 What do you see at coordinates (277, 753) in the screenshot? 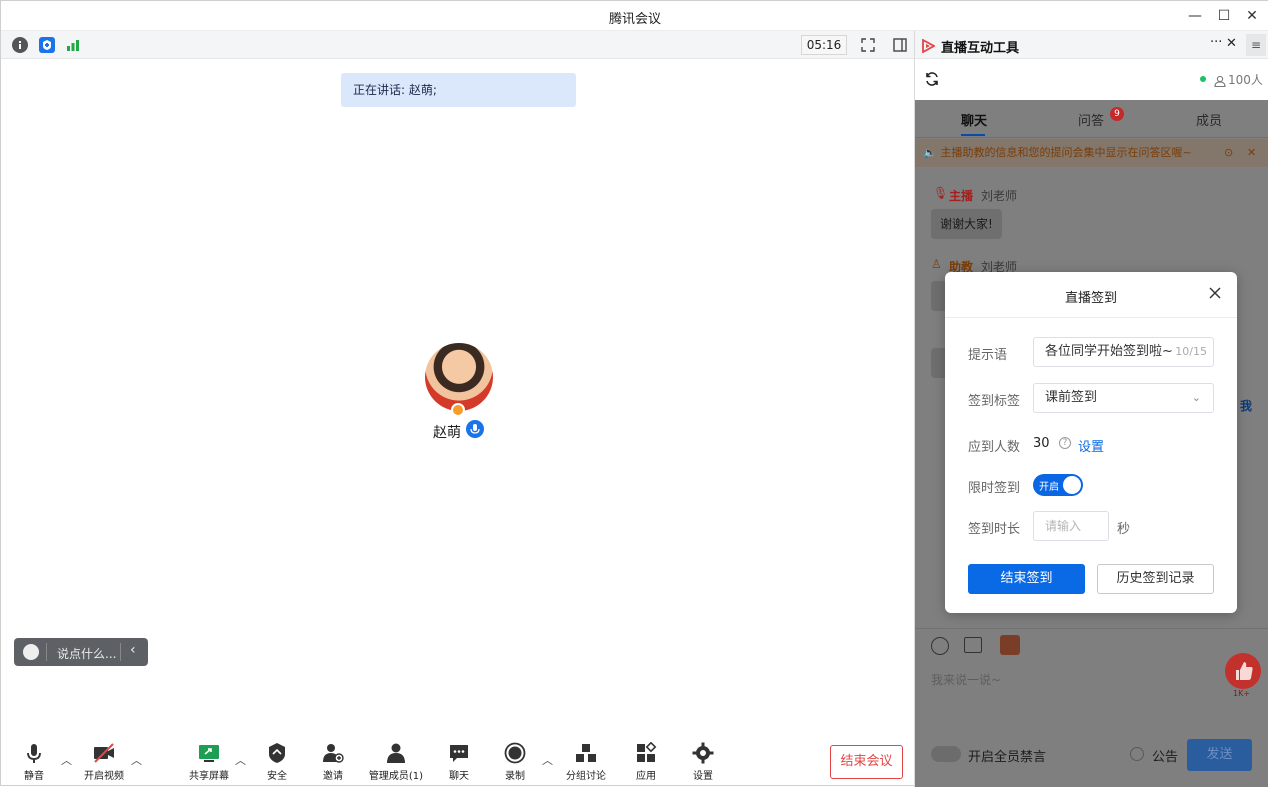
I see `security-shield-icon` at bounding box center [277, 753].